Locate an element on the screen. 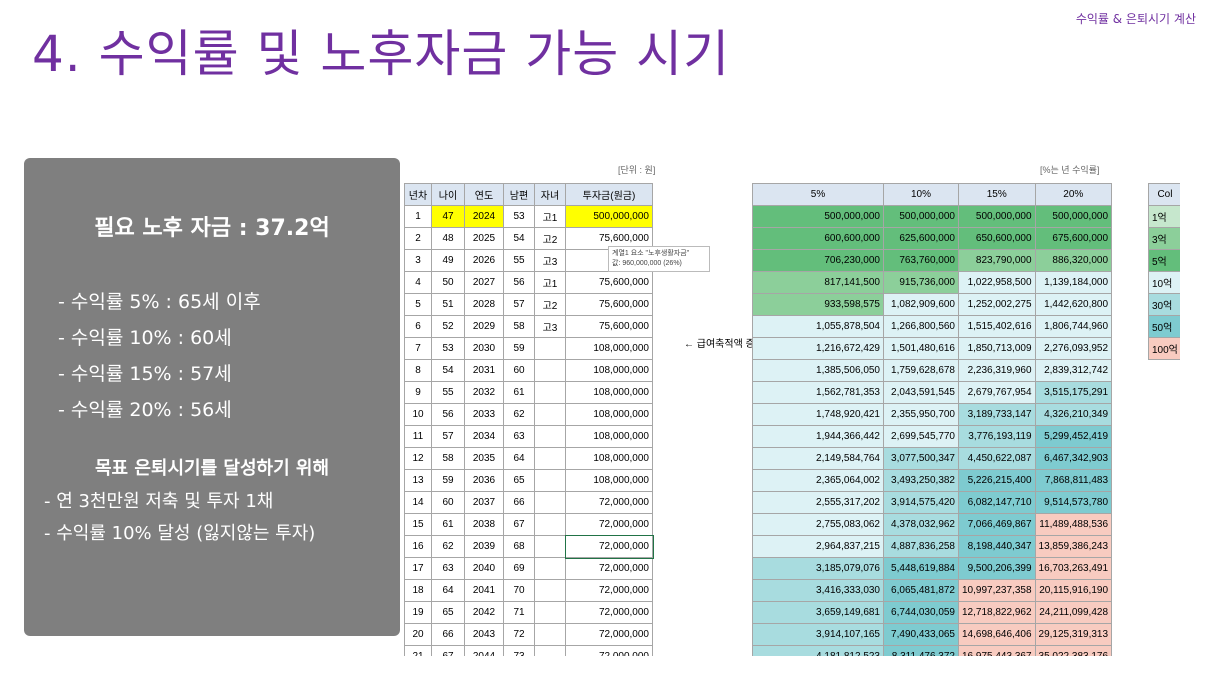  value-cell: 9,514,573,780 is located at coordinates (1073, 502).